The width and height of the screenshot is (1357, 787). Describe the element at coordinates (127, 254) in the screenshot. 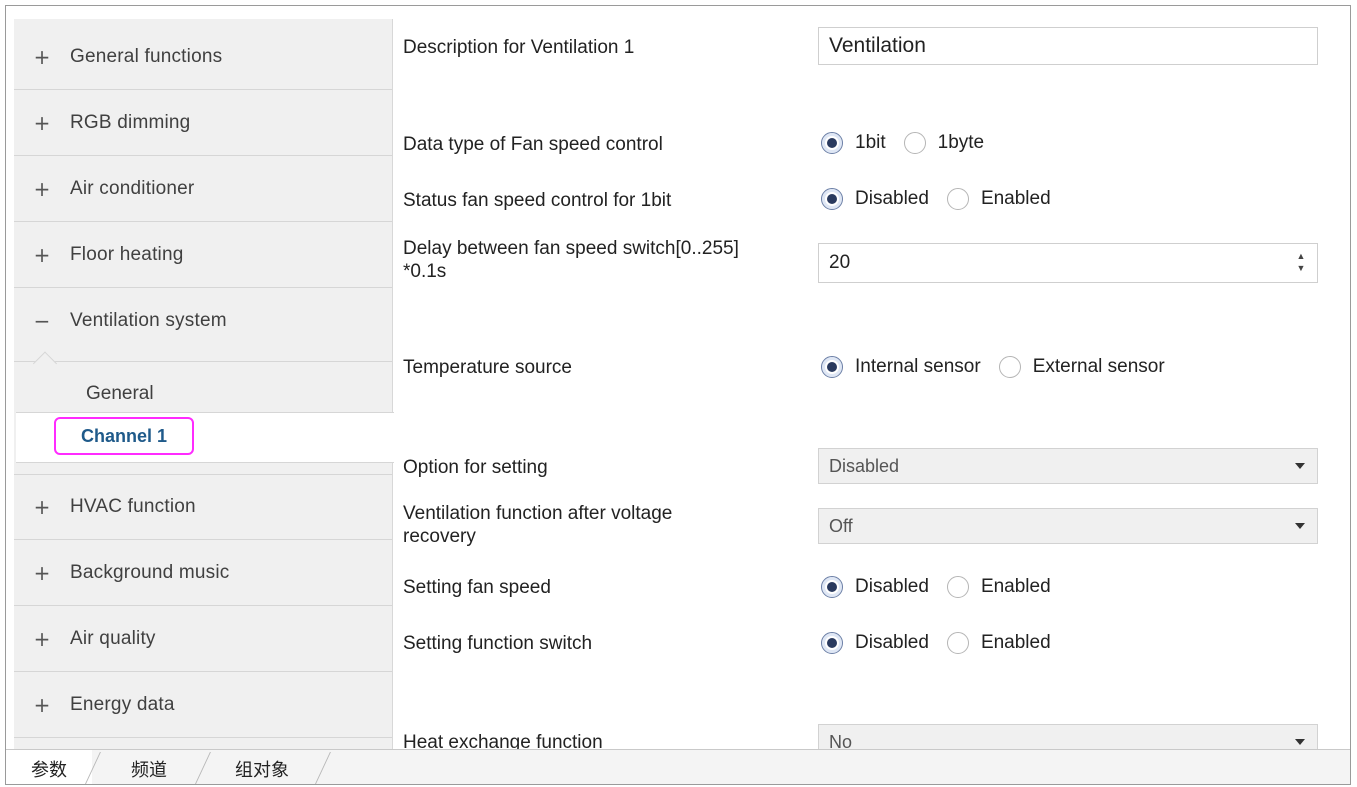

I see `sidebar-item-label: Floor heating` at that location.